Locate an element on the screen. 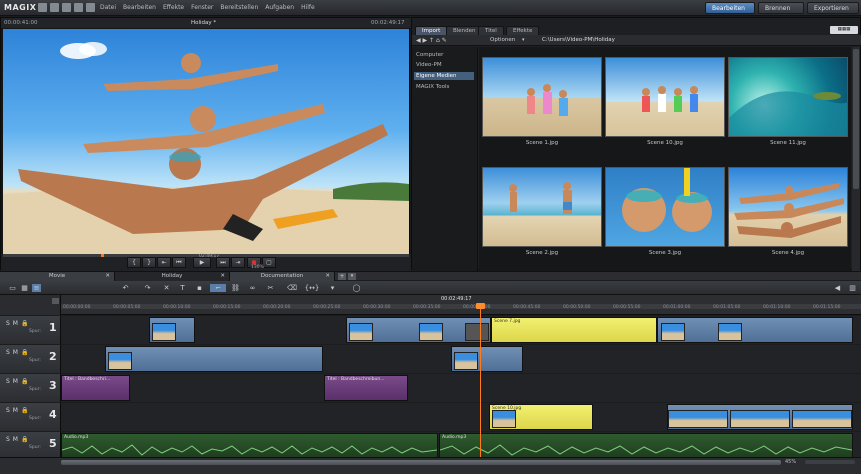  next-marker-button: ⇥ is located at coordinates (238, 262).